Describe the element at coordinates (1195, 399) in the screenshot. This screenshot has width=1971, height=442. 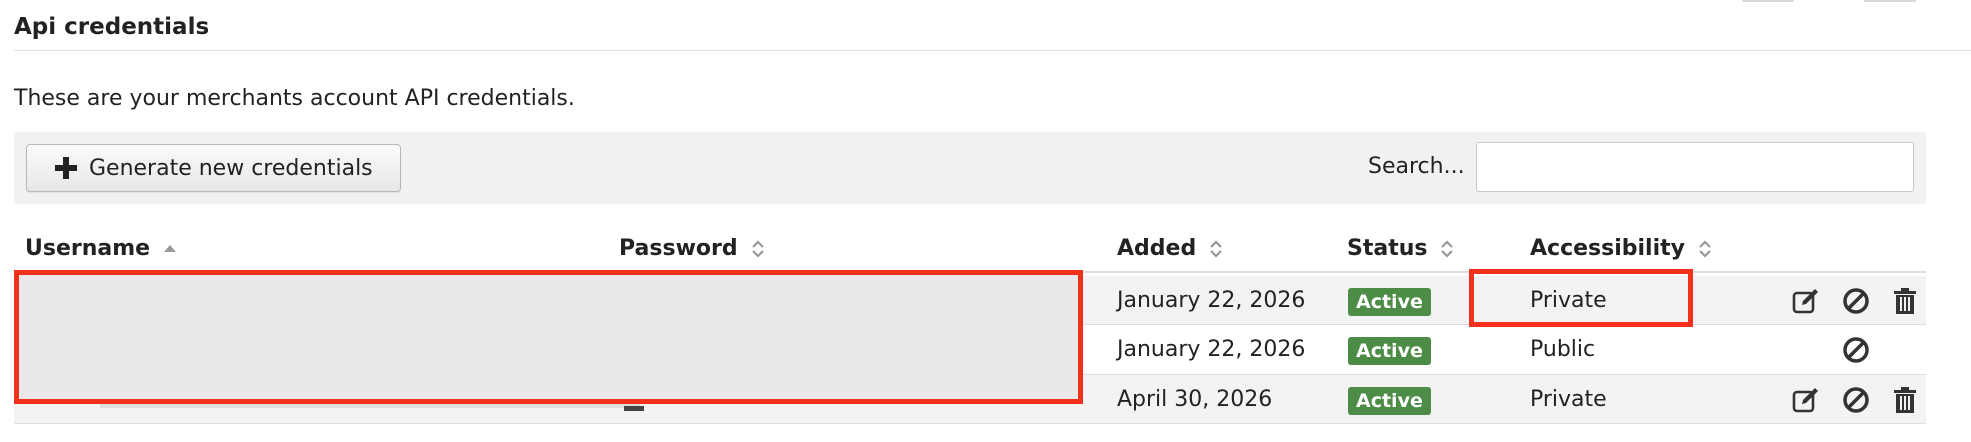
I see `added-date: April 30, 2026` at that location.